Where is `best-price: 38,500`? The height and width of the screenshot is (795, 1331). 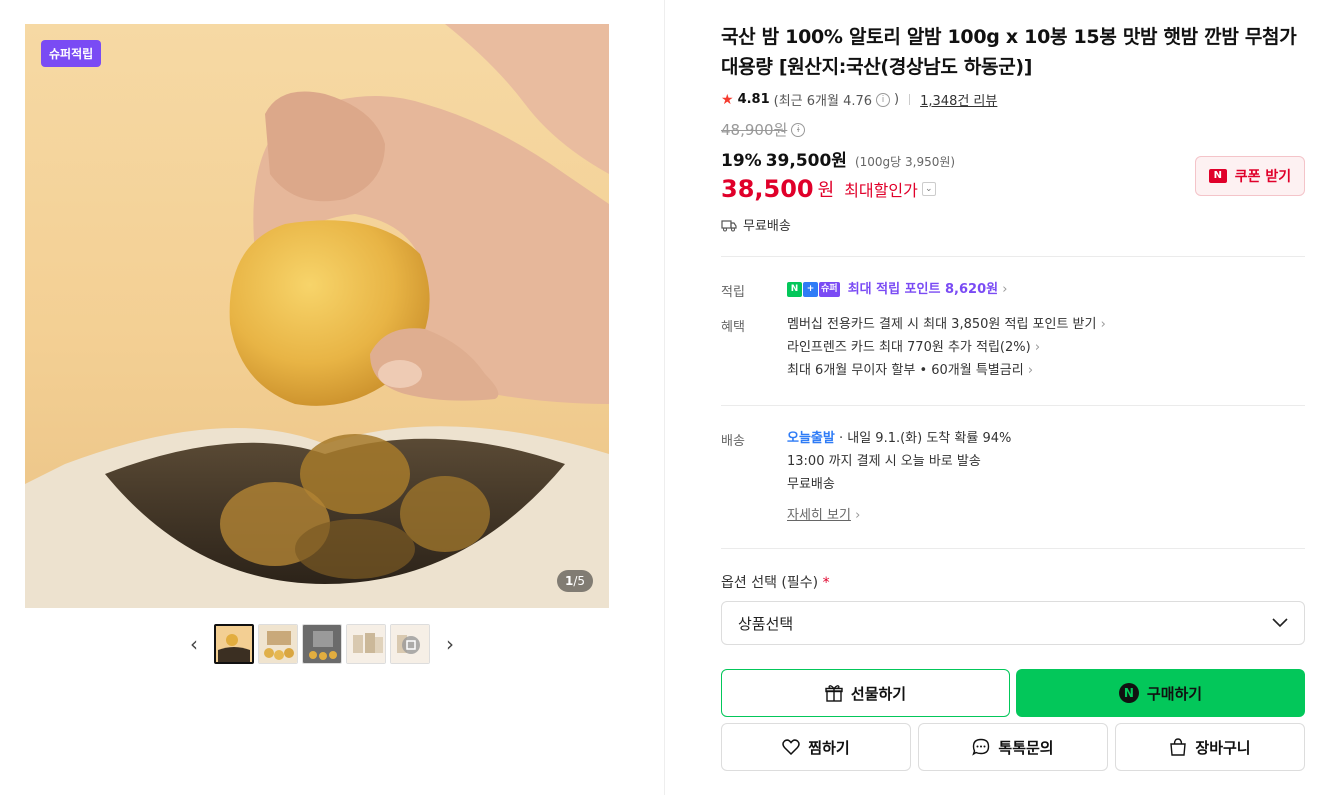 best-price: 38,500 is located at coordinates (767, 189).